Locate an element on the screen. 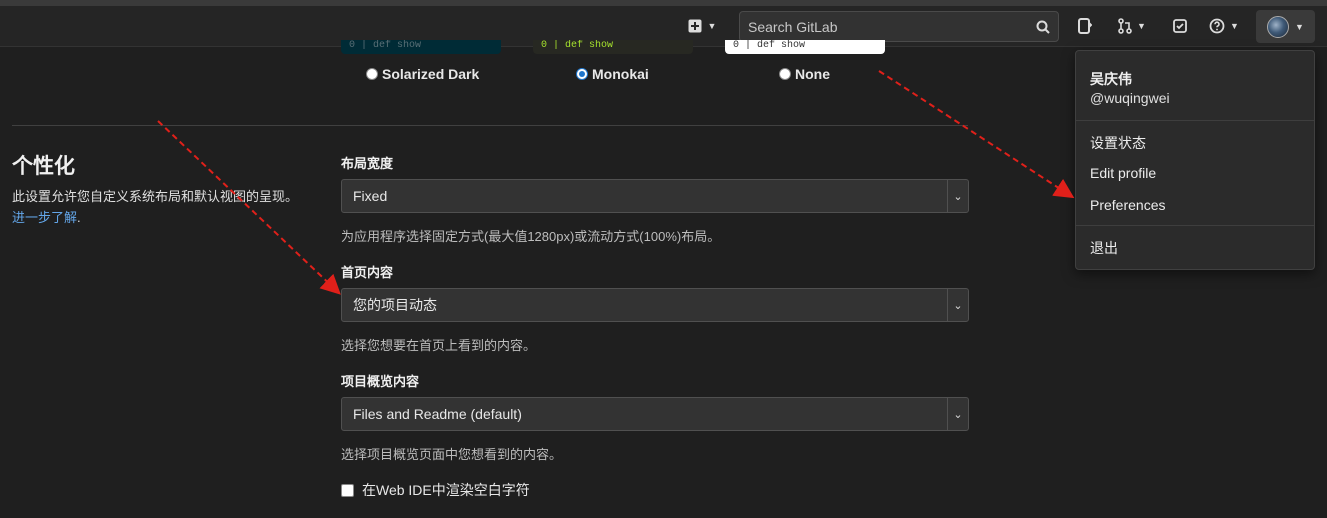  project-overview-label: 项目概览内容 is located at coordinates (380, 381).